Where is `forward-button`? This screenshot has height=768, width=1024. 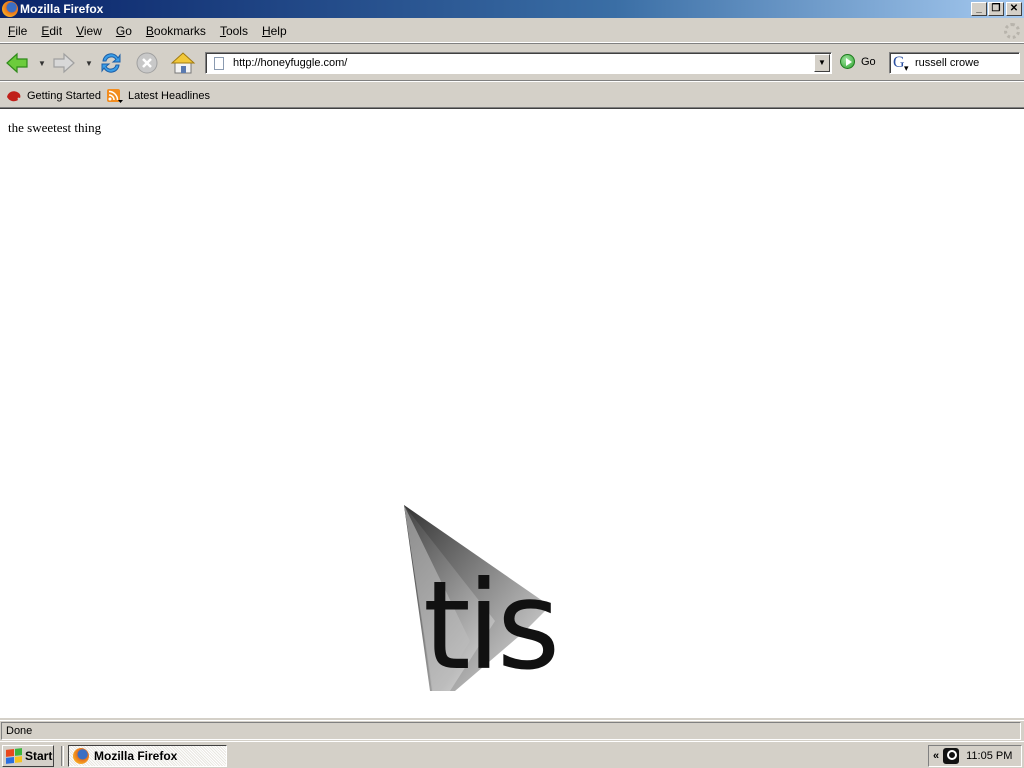
forward-button is located at coordinates (64, 63).